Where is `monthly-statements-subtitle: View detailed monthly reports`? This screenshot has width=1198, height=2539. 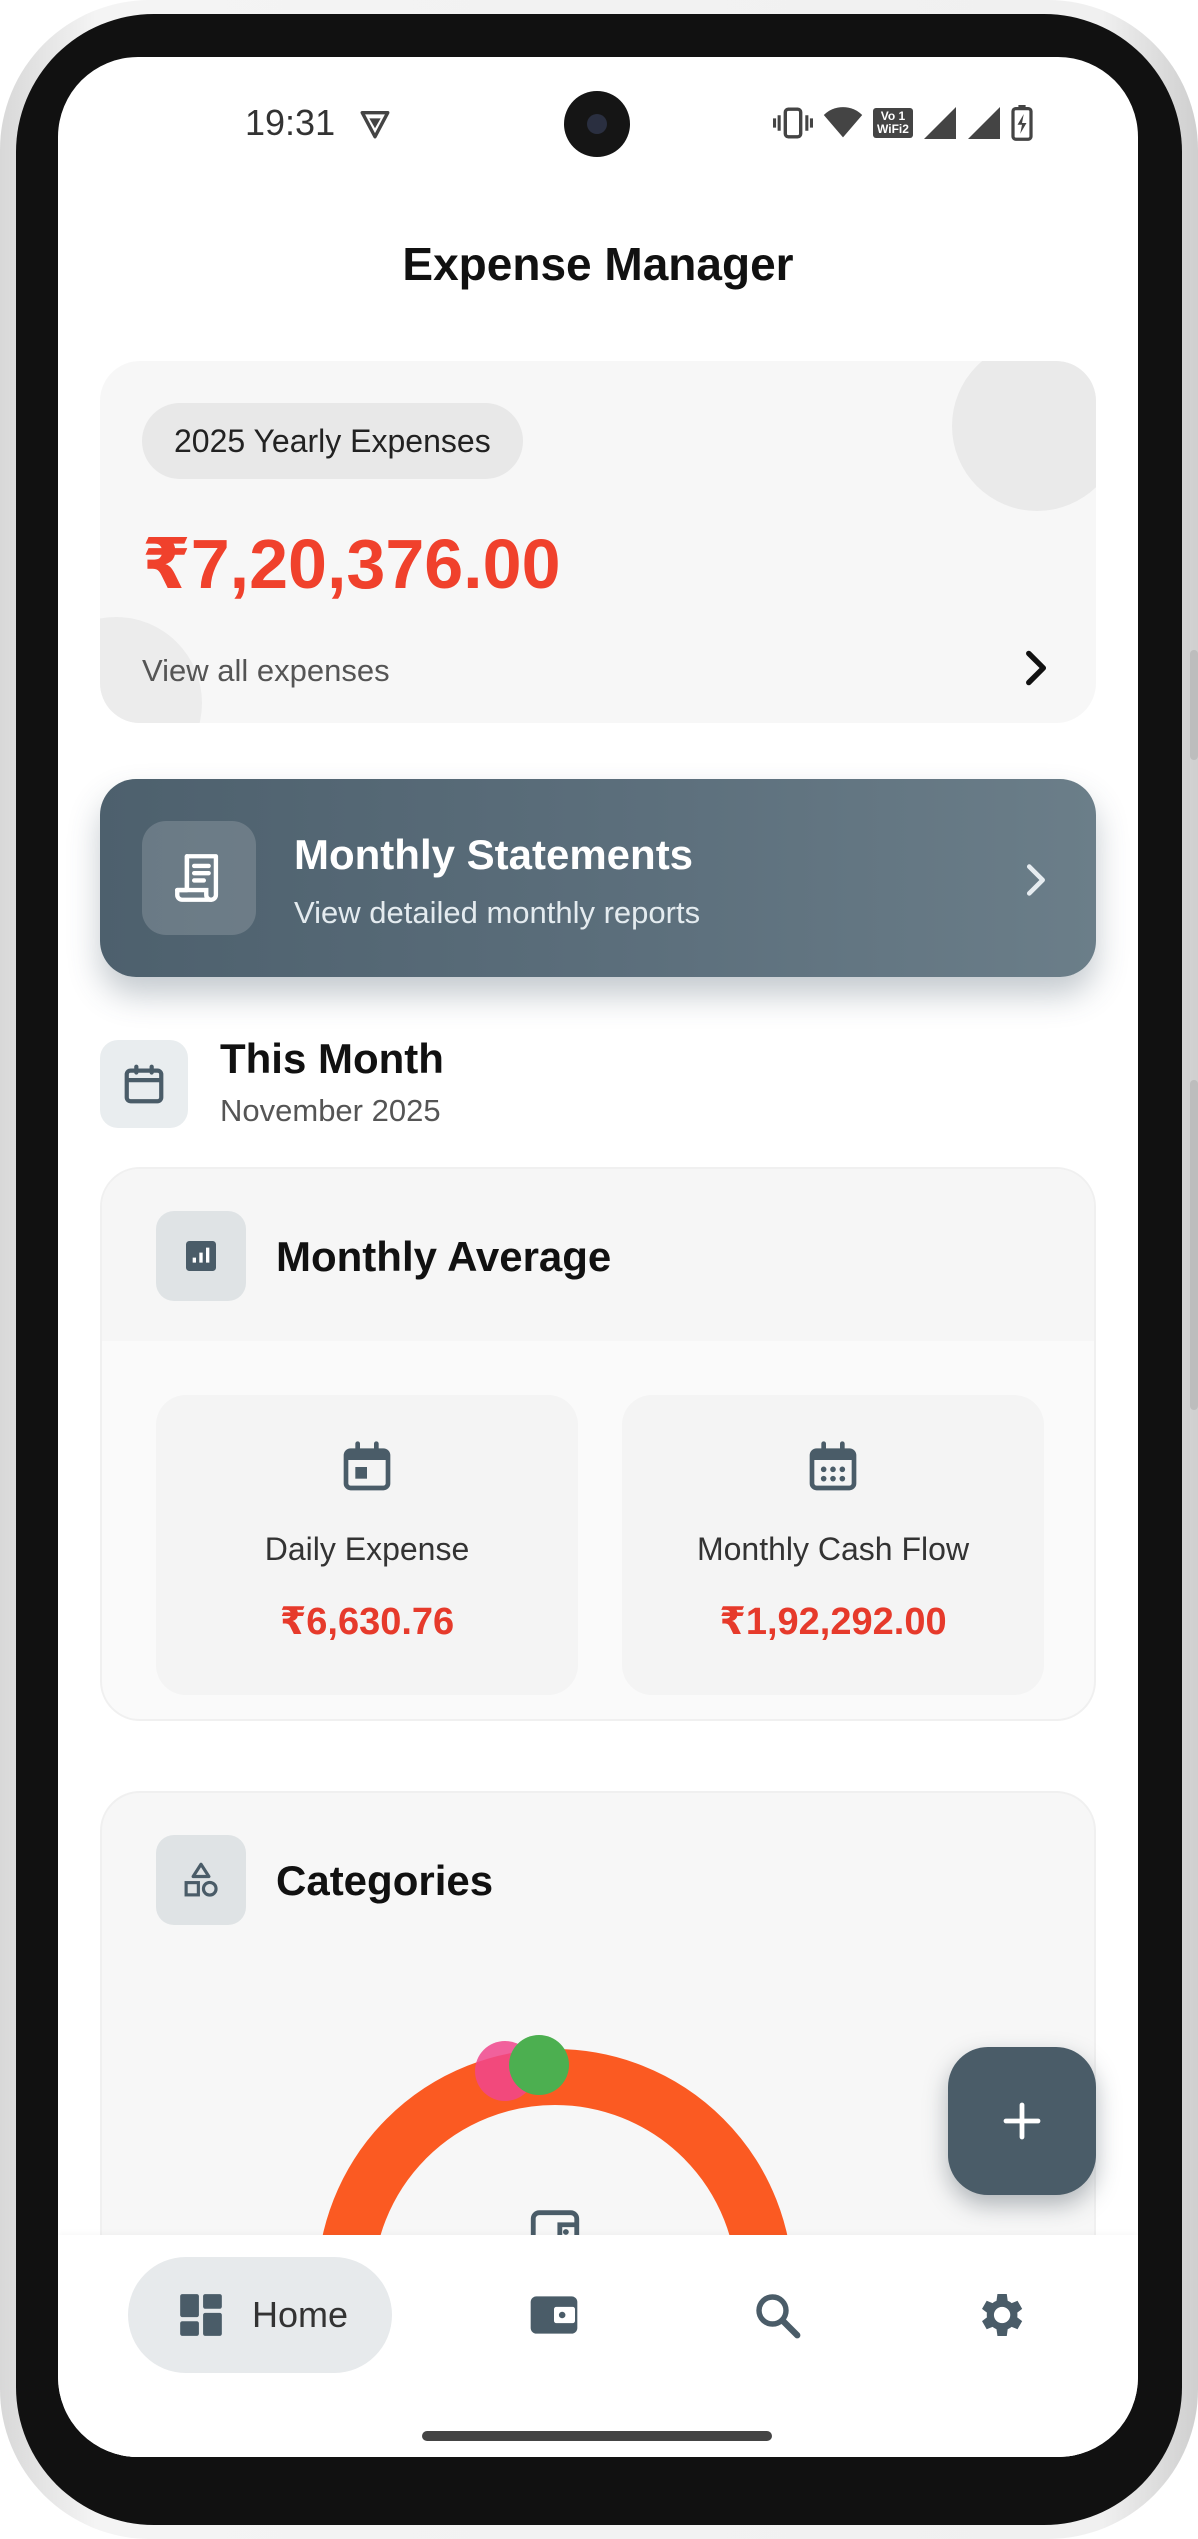 monthly-statements-subtitle: View detailed monthly reports is located at coordinates (497, 912).